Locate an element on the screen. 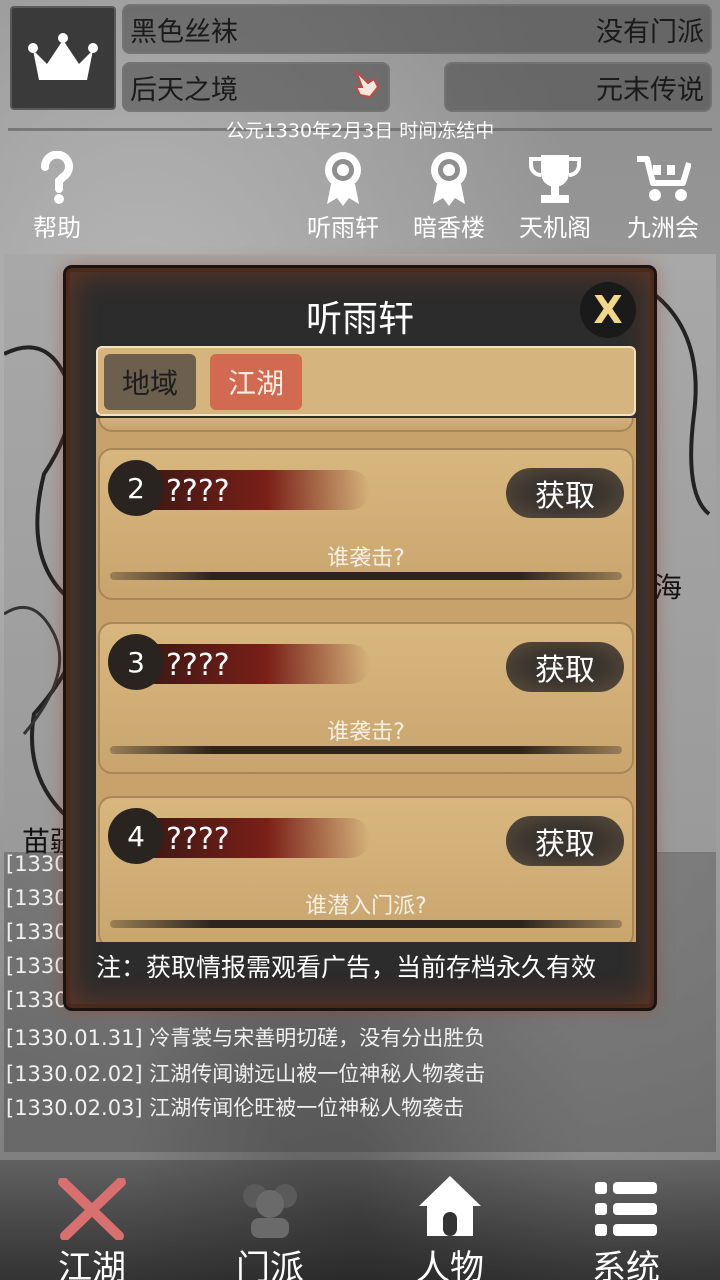  list-item: 4 ???? 获取 谁潜入门派? is located at coordinates (366, 869).